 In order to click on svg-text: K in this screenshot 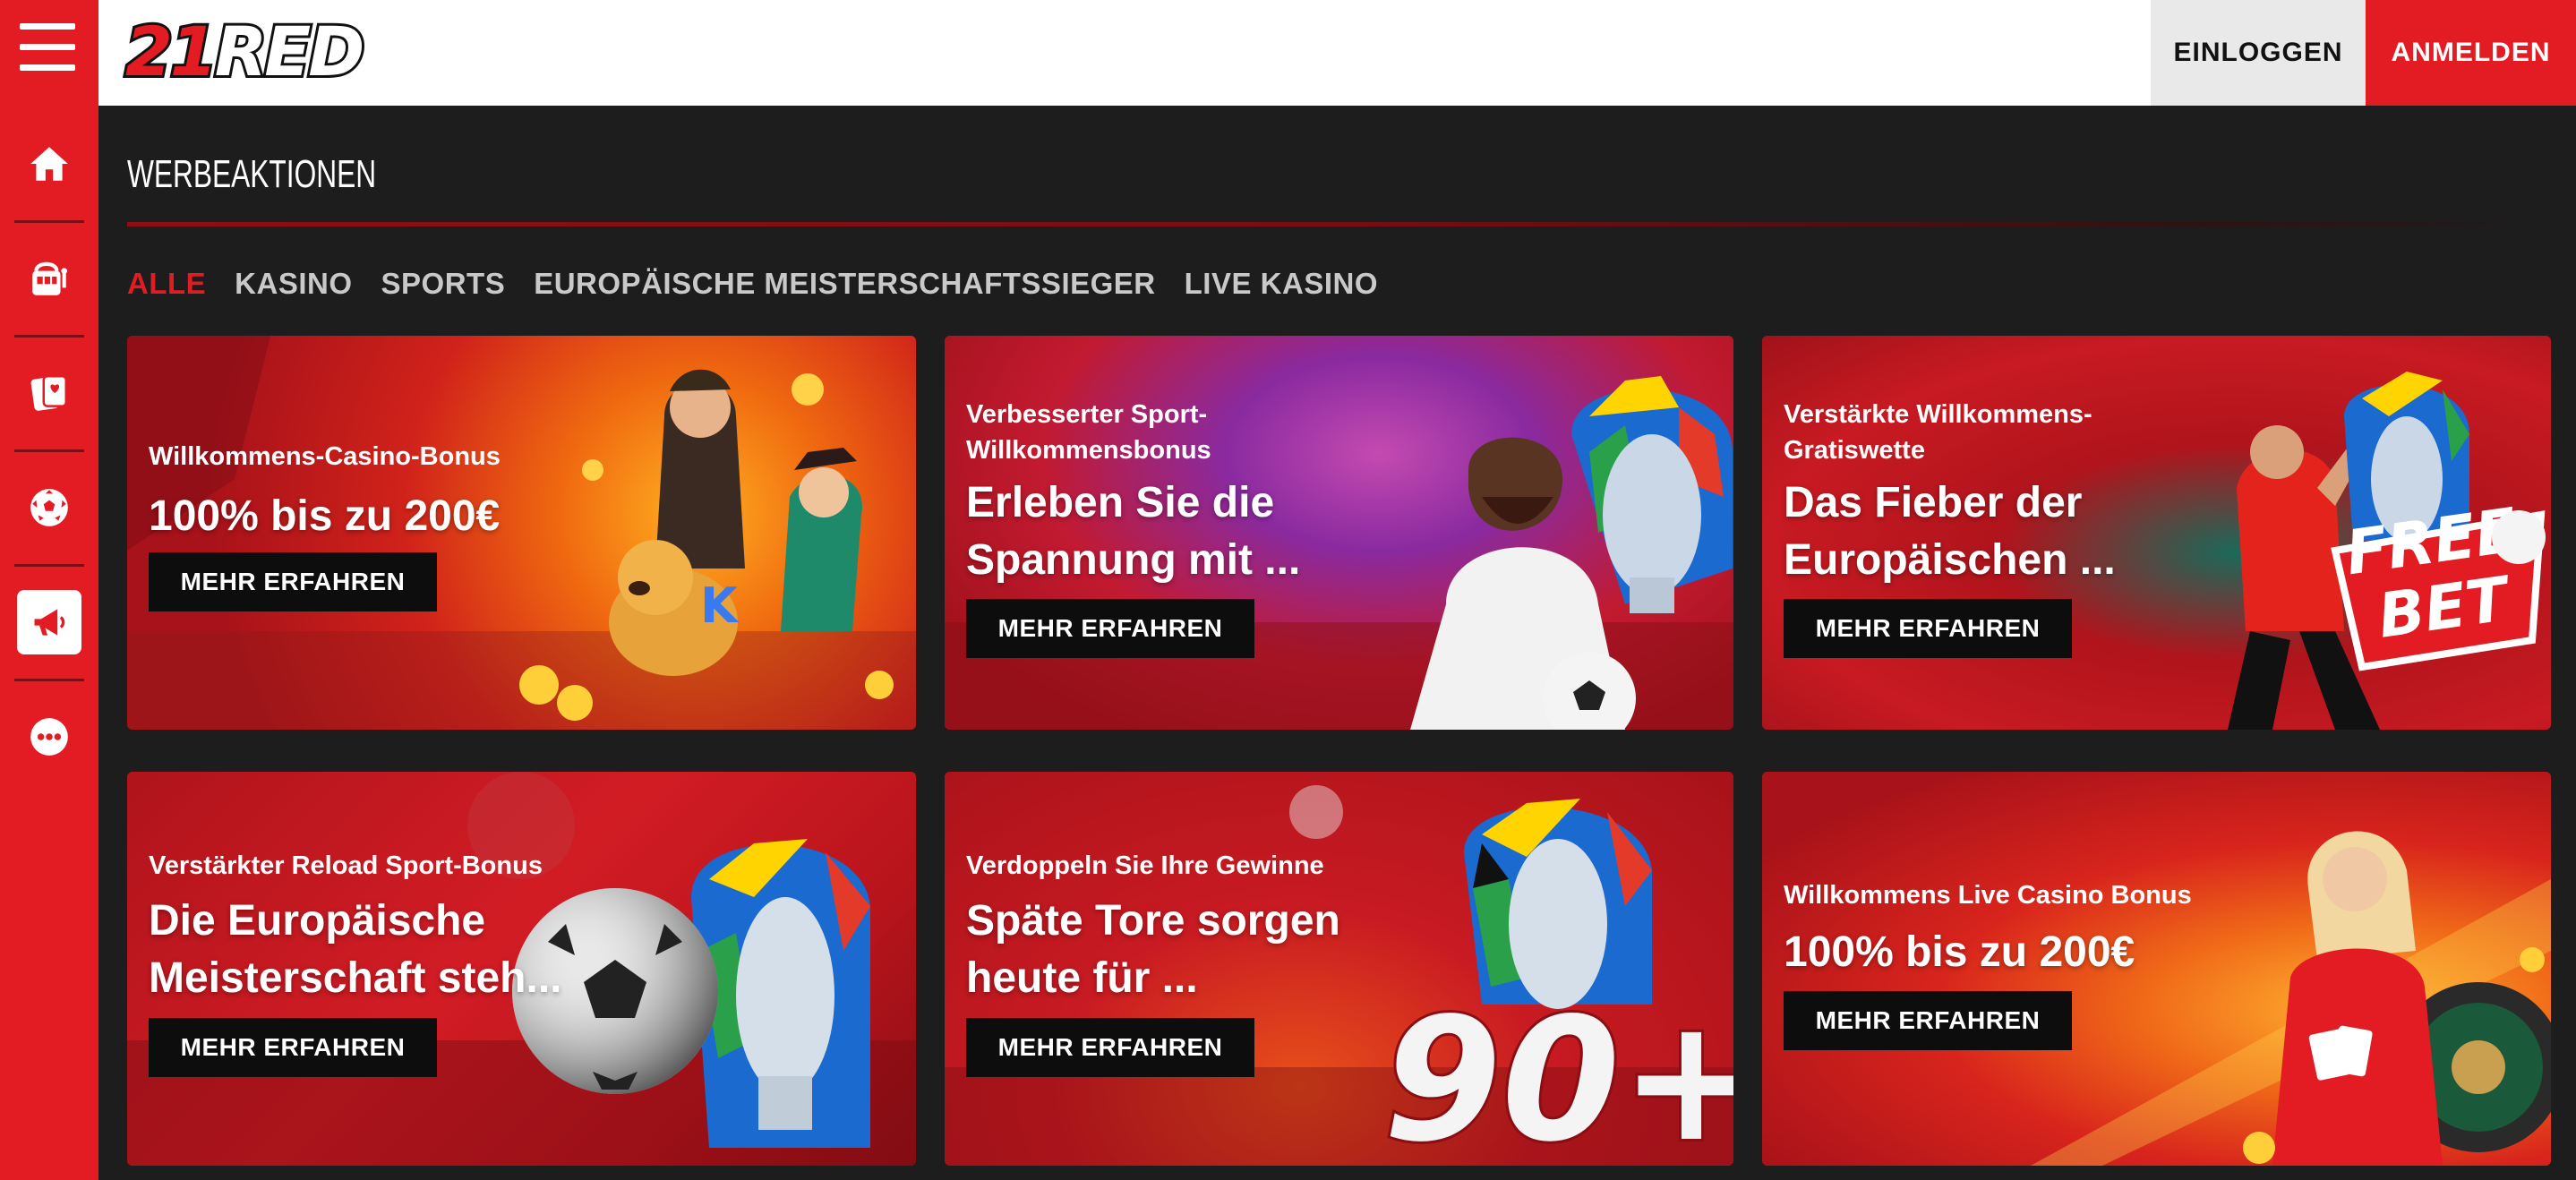, I will do `click(720, 605)`.